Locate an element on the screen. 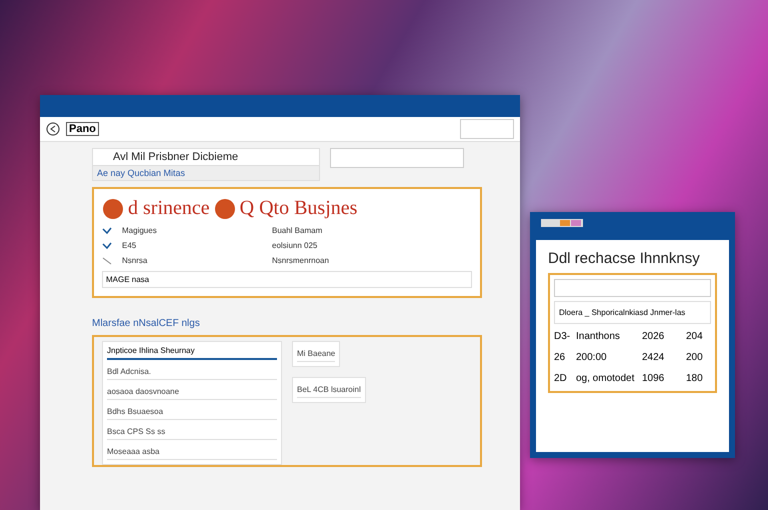 The image size is (768, 510). info-label: Nsnrsa is located at coordinates (135, 260).